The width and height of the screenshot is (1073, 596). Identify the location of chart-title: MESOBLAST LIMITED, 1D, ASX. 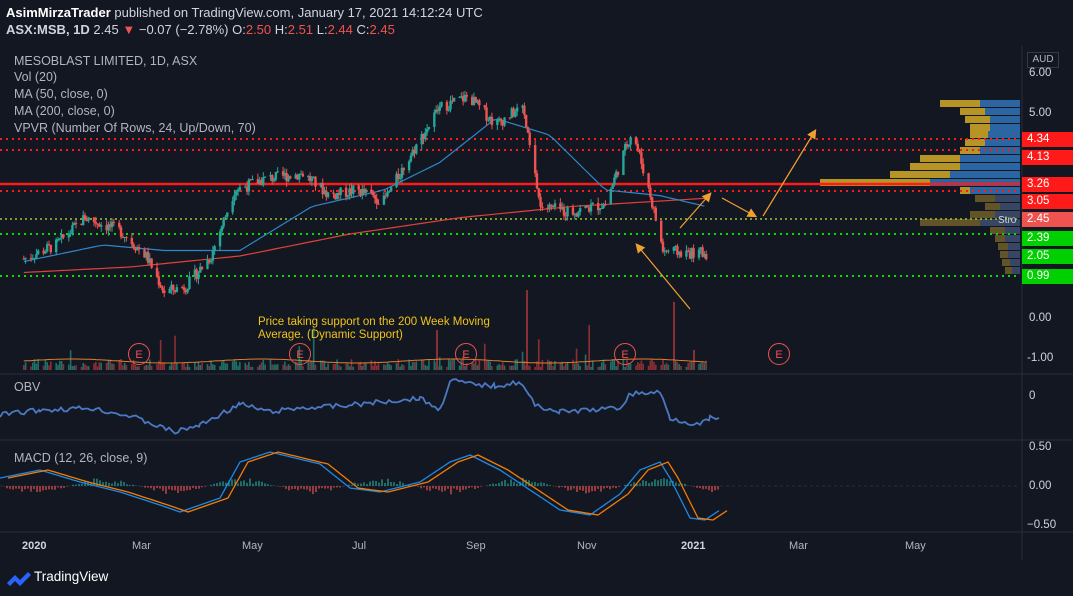
(105, 61).